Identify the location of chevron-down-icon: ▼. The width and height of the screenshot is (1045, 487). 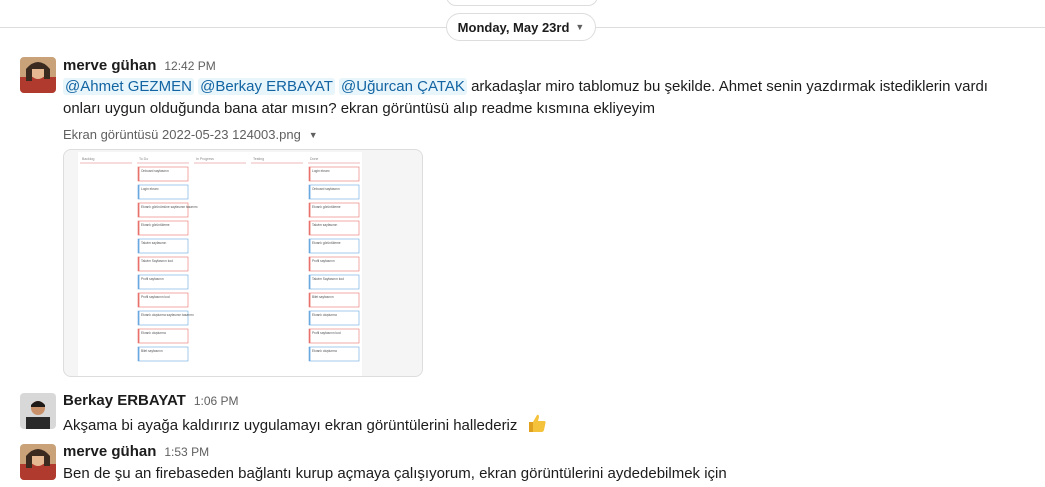
(580, 27).